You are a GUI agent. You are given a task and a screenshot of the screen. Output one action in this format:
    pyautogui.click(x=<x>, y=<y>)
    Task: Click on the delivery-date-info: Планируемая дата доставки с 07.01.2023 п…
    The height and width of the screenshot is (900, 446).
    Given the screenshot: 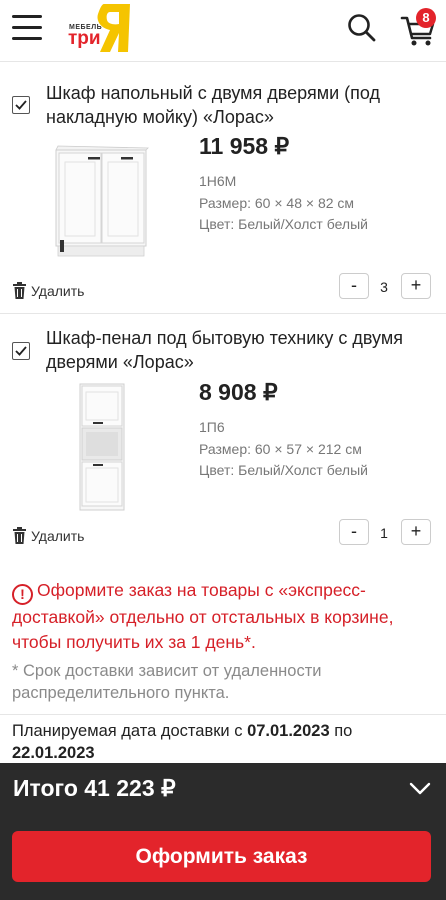 What is the action you would take?
    pyautogui.click(x=224, y=742)
    